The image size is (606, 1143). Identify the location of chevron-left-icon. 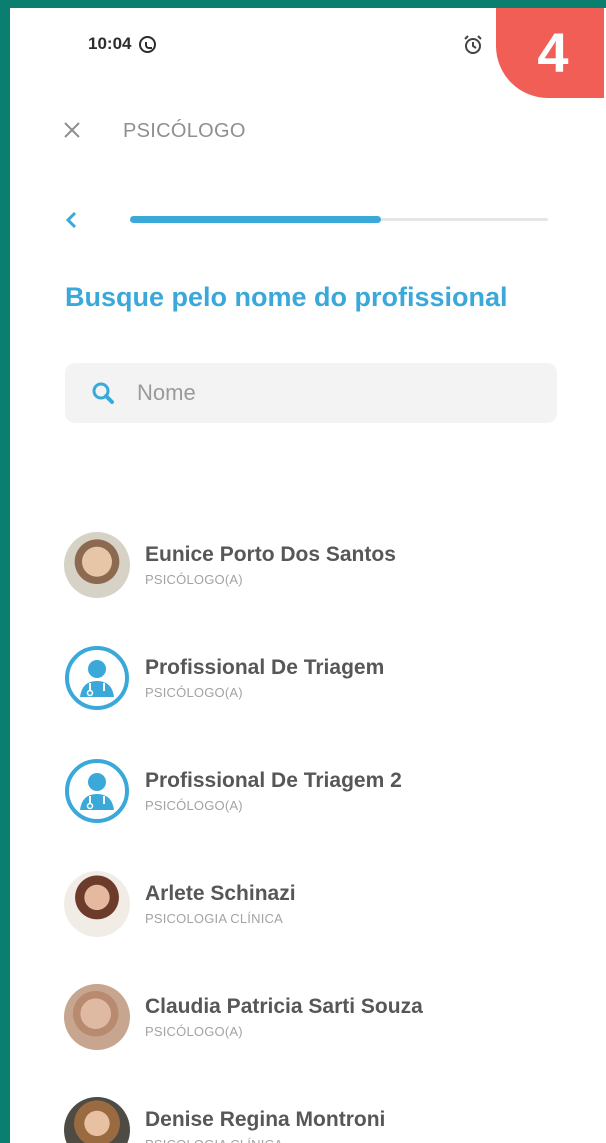
(71, 220).